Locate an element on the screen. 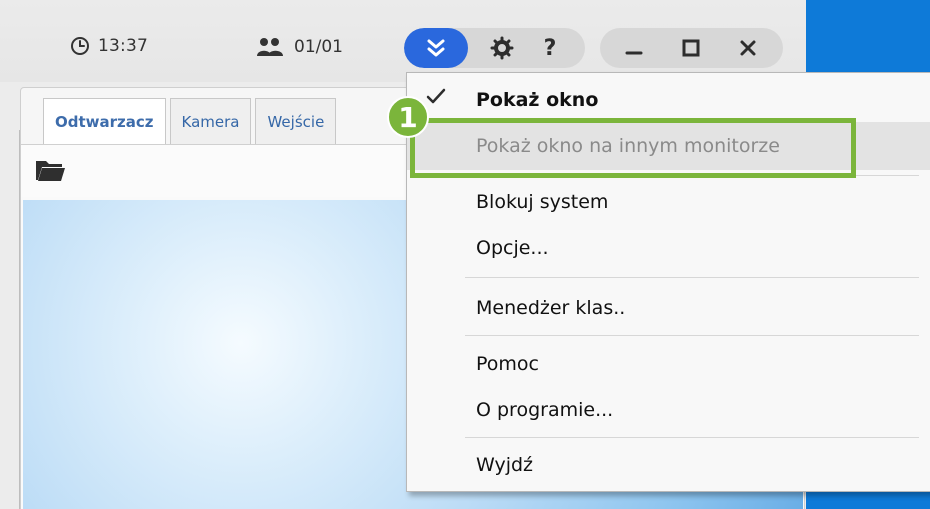 The image size is (930, 509). window-controls-group is located at coordinates (691, 48).